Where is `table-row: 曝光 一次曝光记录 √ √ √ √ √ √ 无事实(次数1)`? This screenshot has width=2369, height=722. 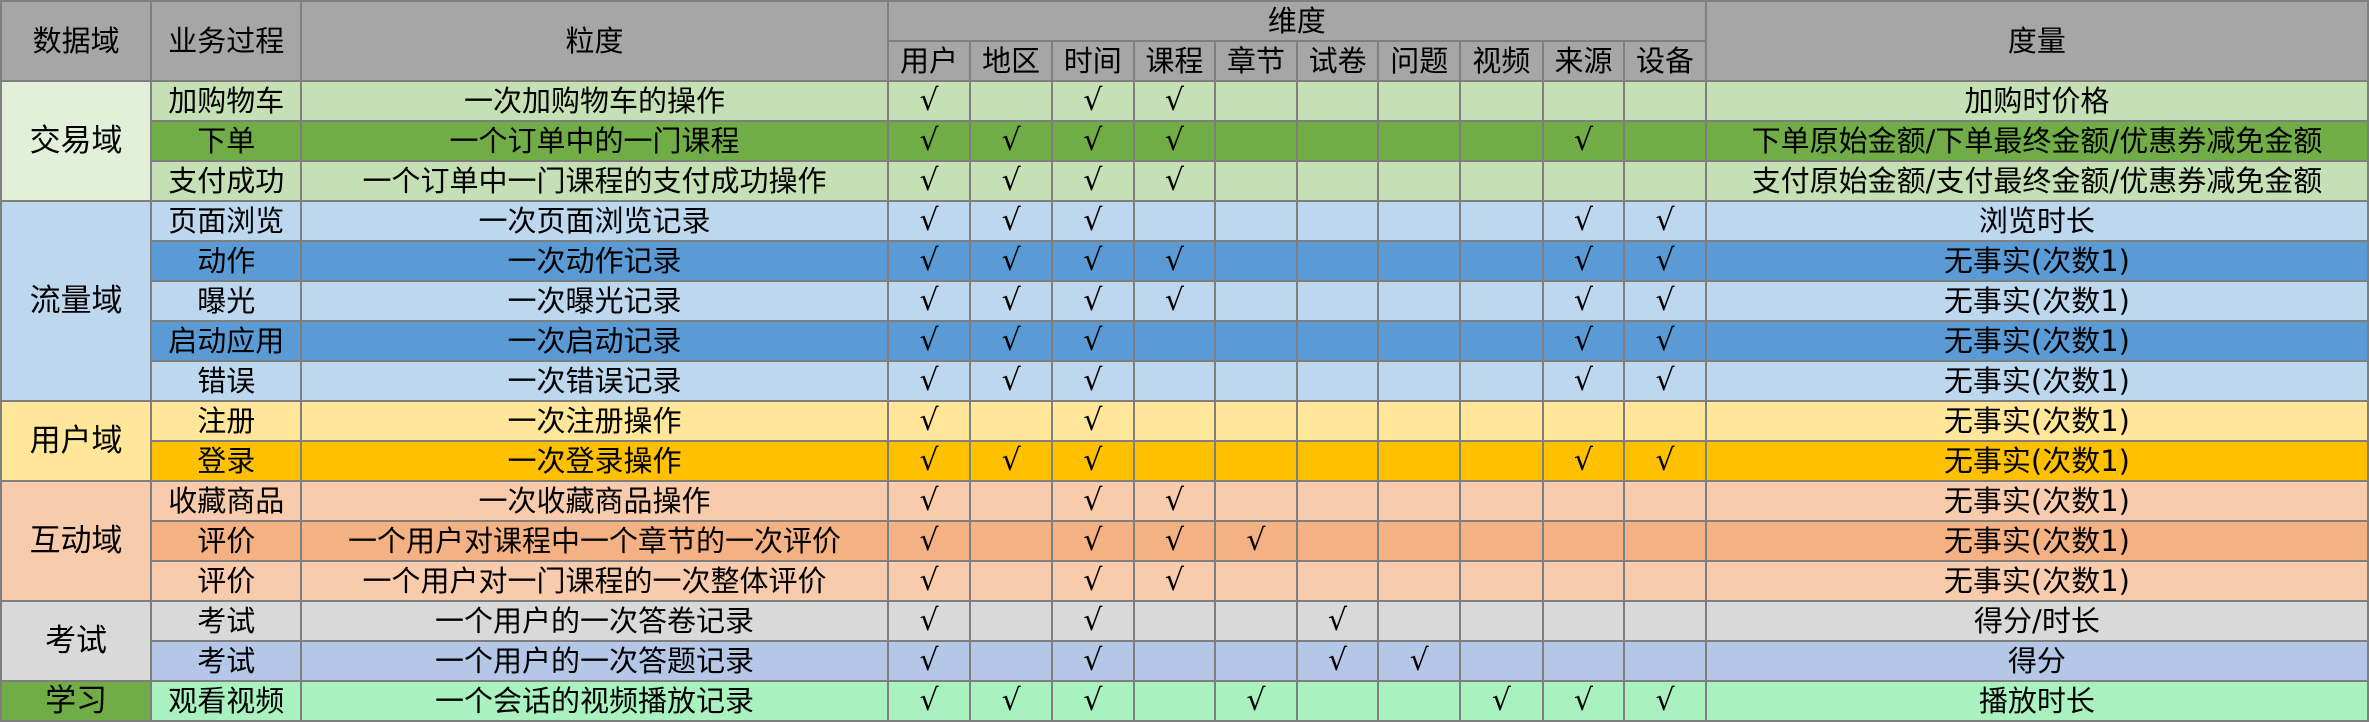
table-row: 曝光 一次曝光记录 √ √ √ √ √ √ 无事实(次数1) is located at coordinates (1185, 301).